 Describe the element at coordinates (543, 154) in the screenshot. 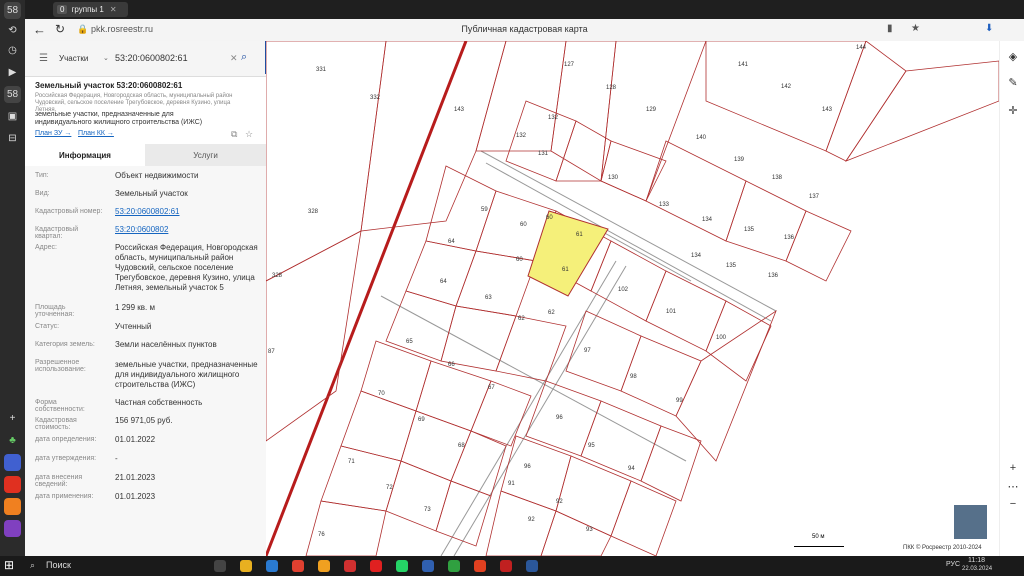

I see `parcel-label: 131` at that location.